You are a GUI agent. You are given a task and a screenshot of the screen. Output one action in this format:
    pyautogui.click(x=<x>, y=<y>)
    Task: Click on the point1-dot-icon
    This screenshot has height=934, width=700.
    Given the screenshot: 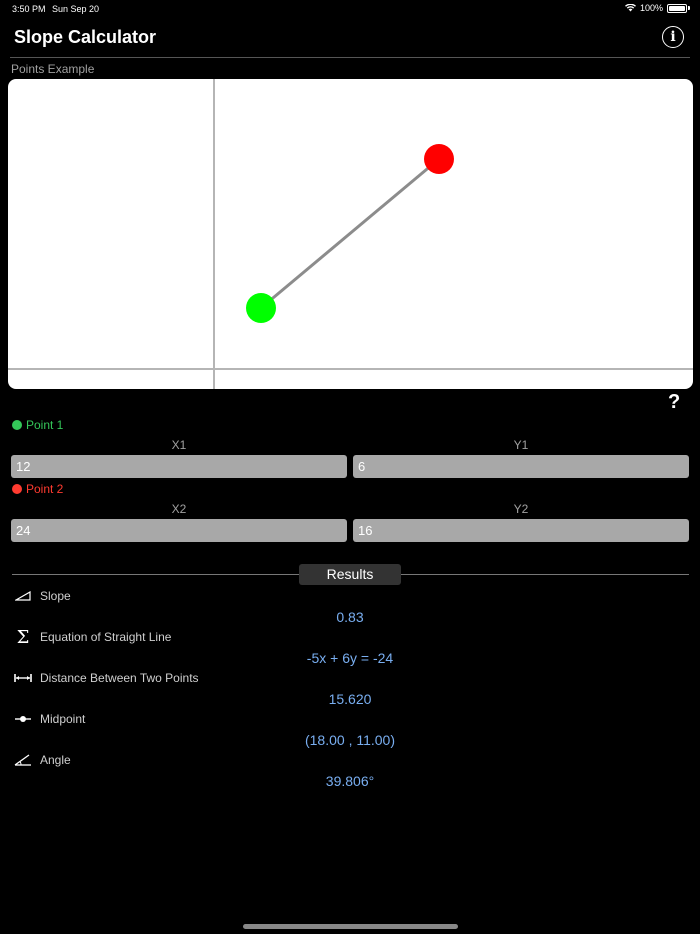 What is the action you would take?
    pyautogui.click(x=17, y=425)
    